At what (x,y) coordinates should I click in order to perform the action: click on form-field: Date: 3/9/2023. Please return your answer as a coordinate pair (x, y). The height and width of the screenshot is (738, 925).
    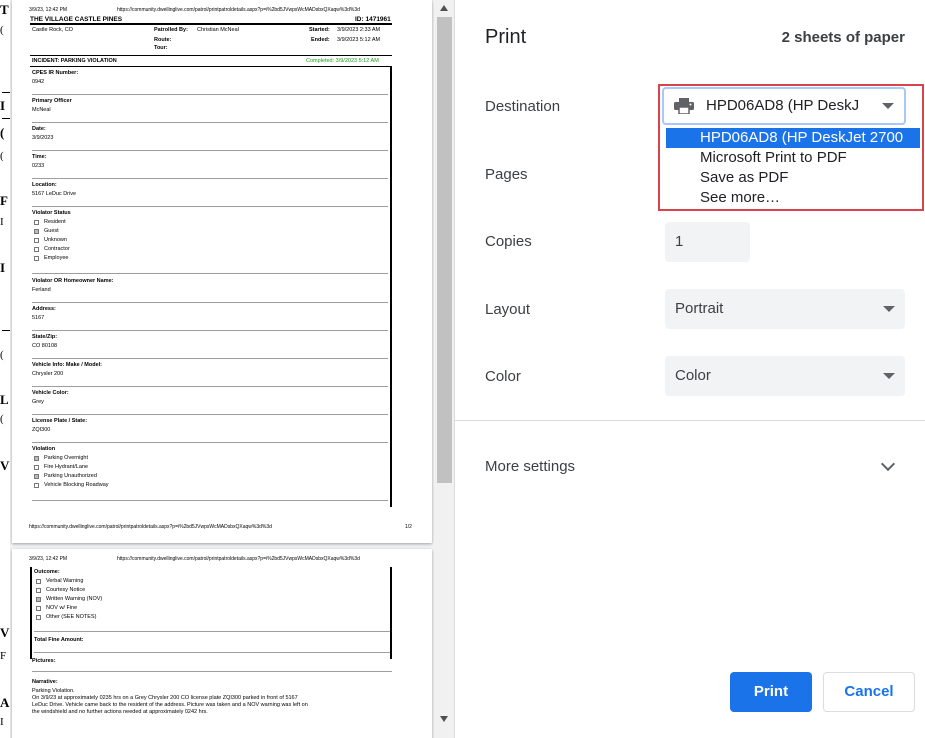
    Looking at the image, I should click on (210, 138).